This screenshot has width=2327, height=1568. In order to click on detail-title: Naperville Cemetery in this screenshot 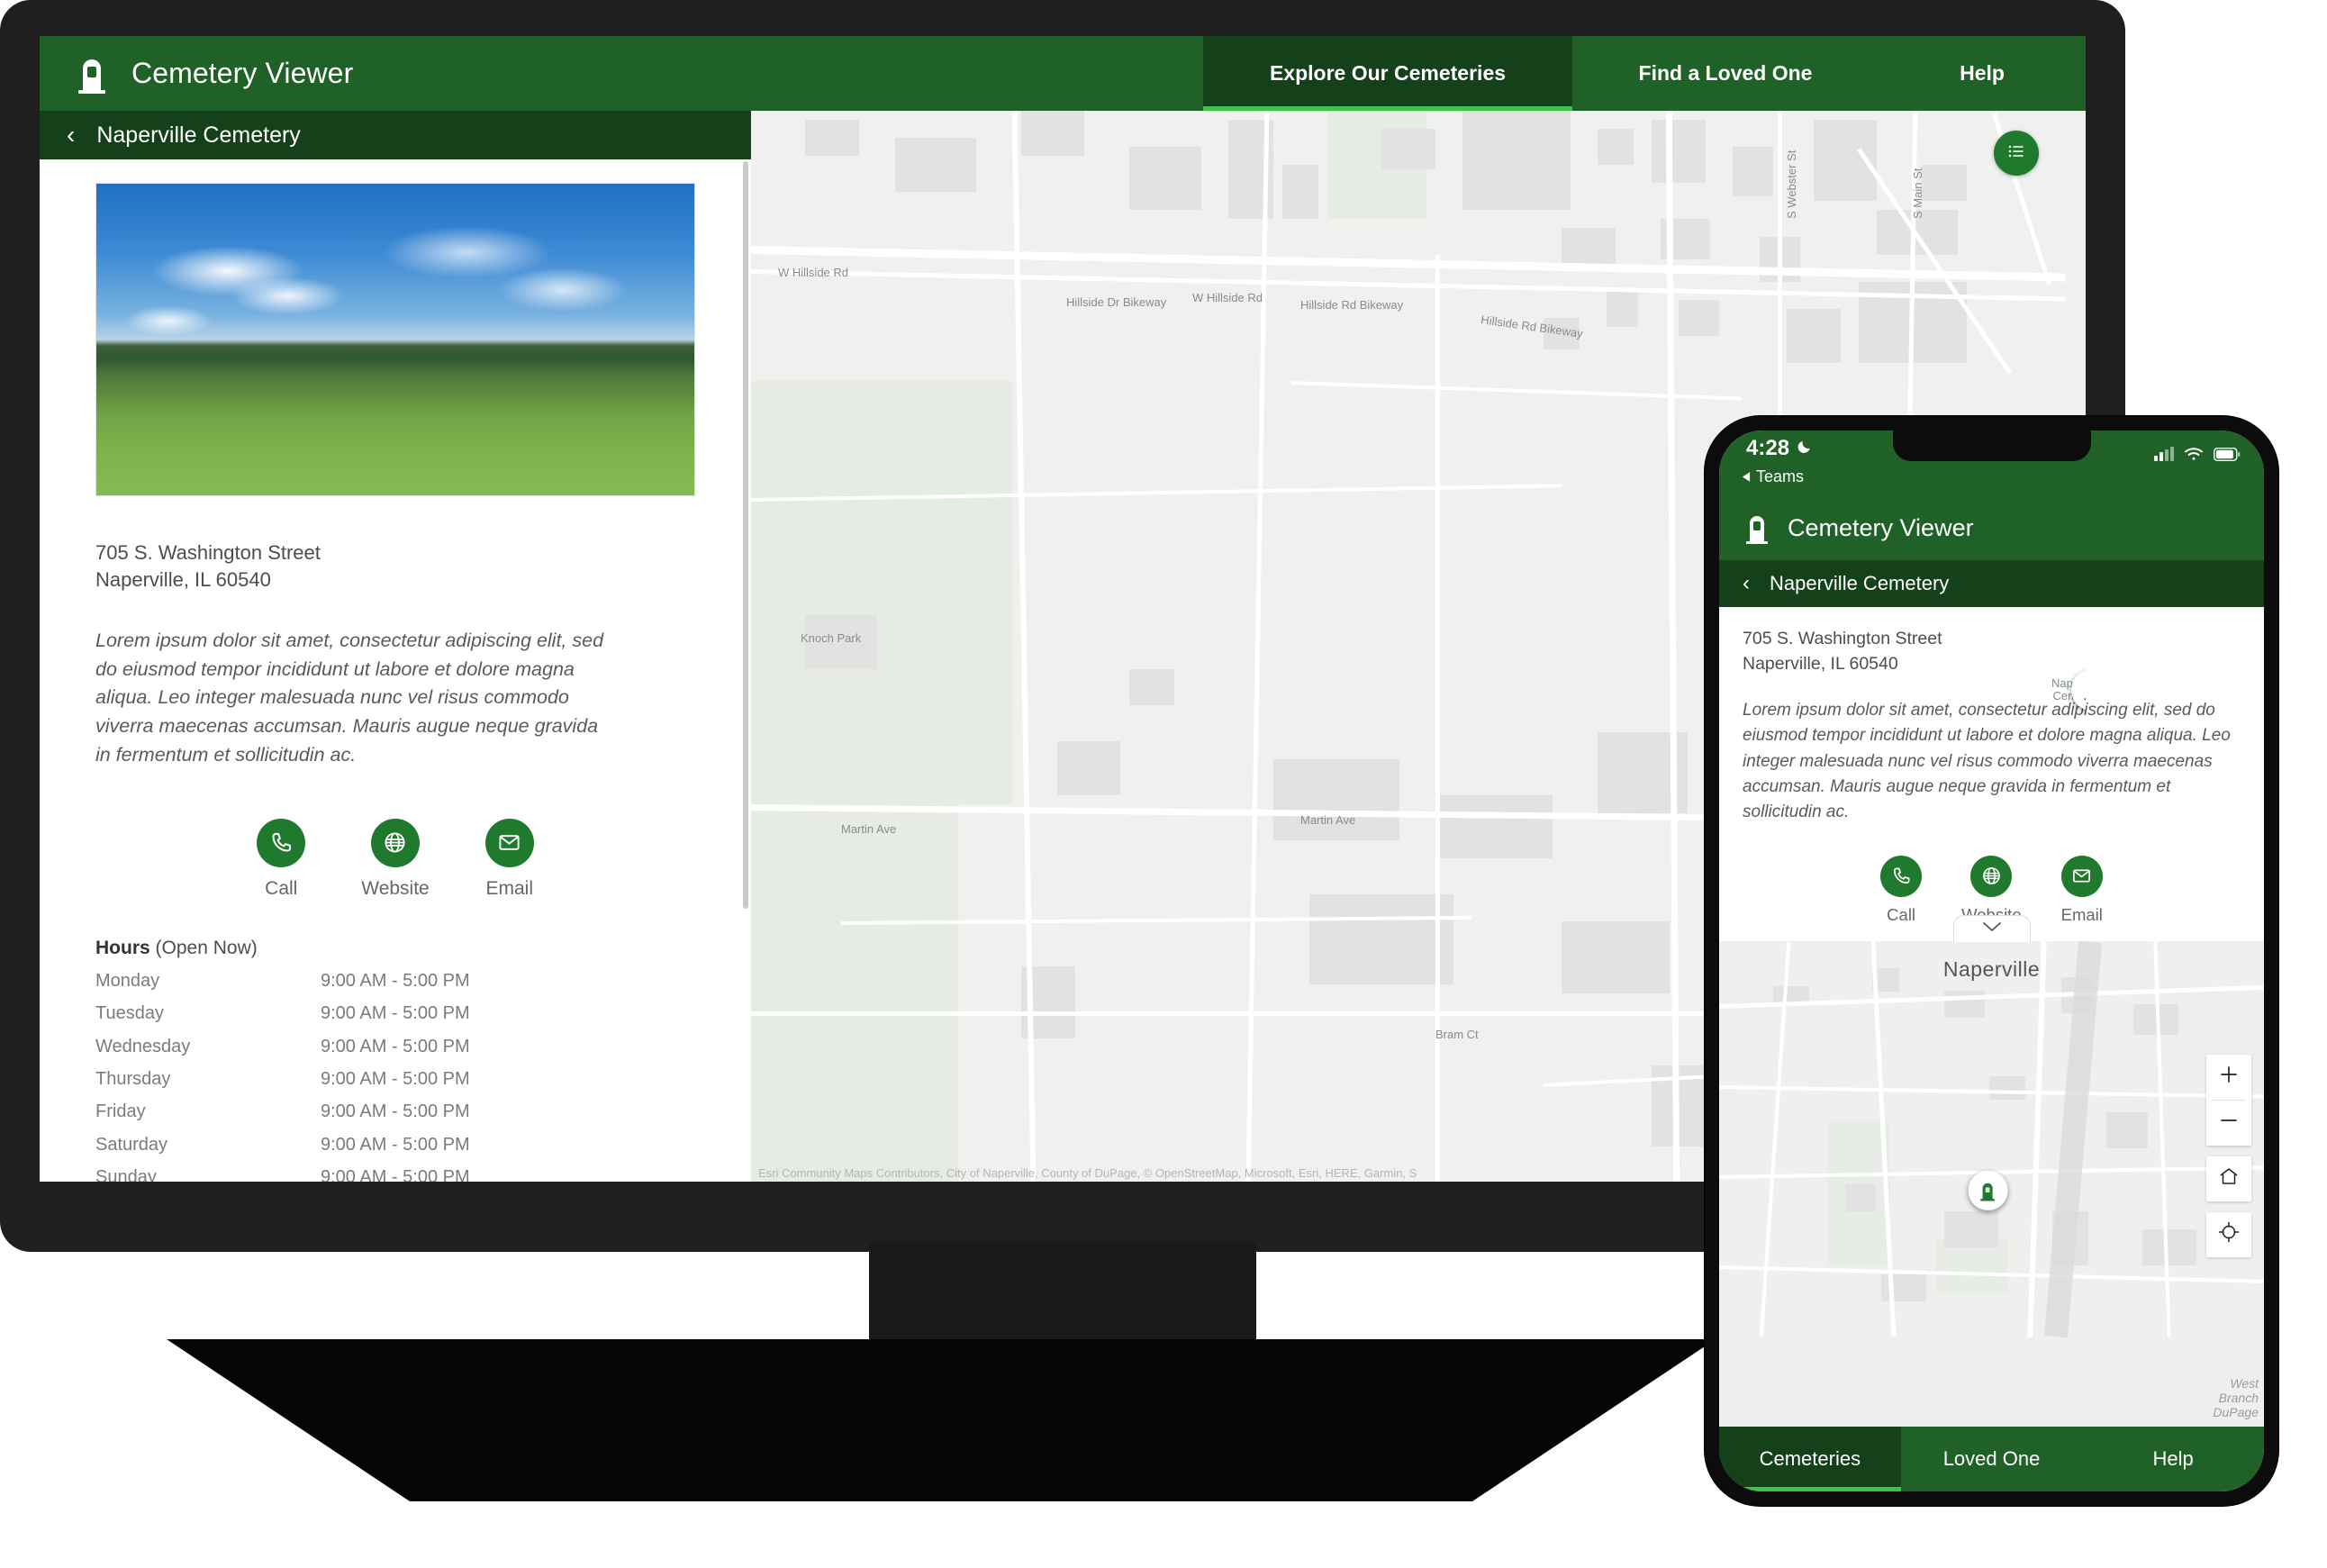, I will do `click(198, 135)`.